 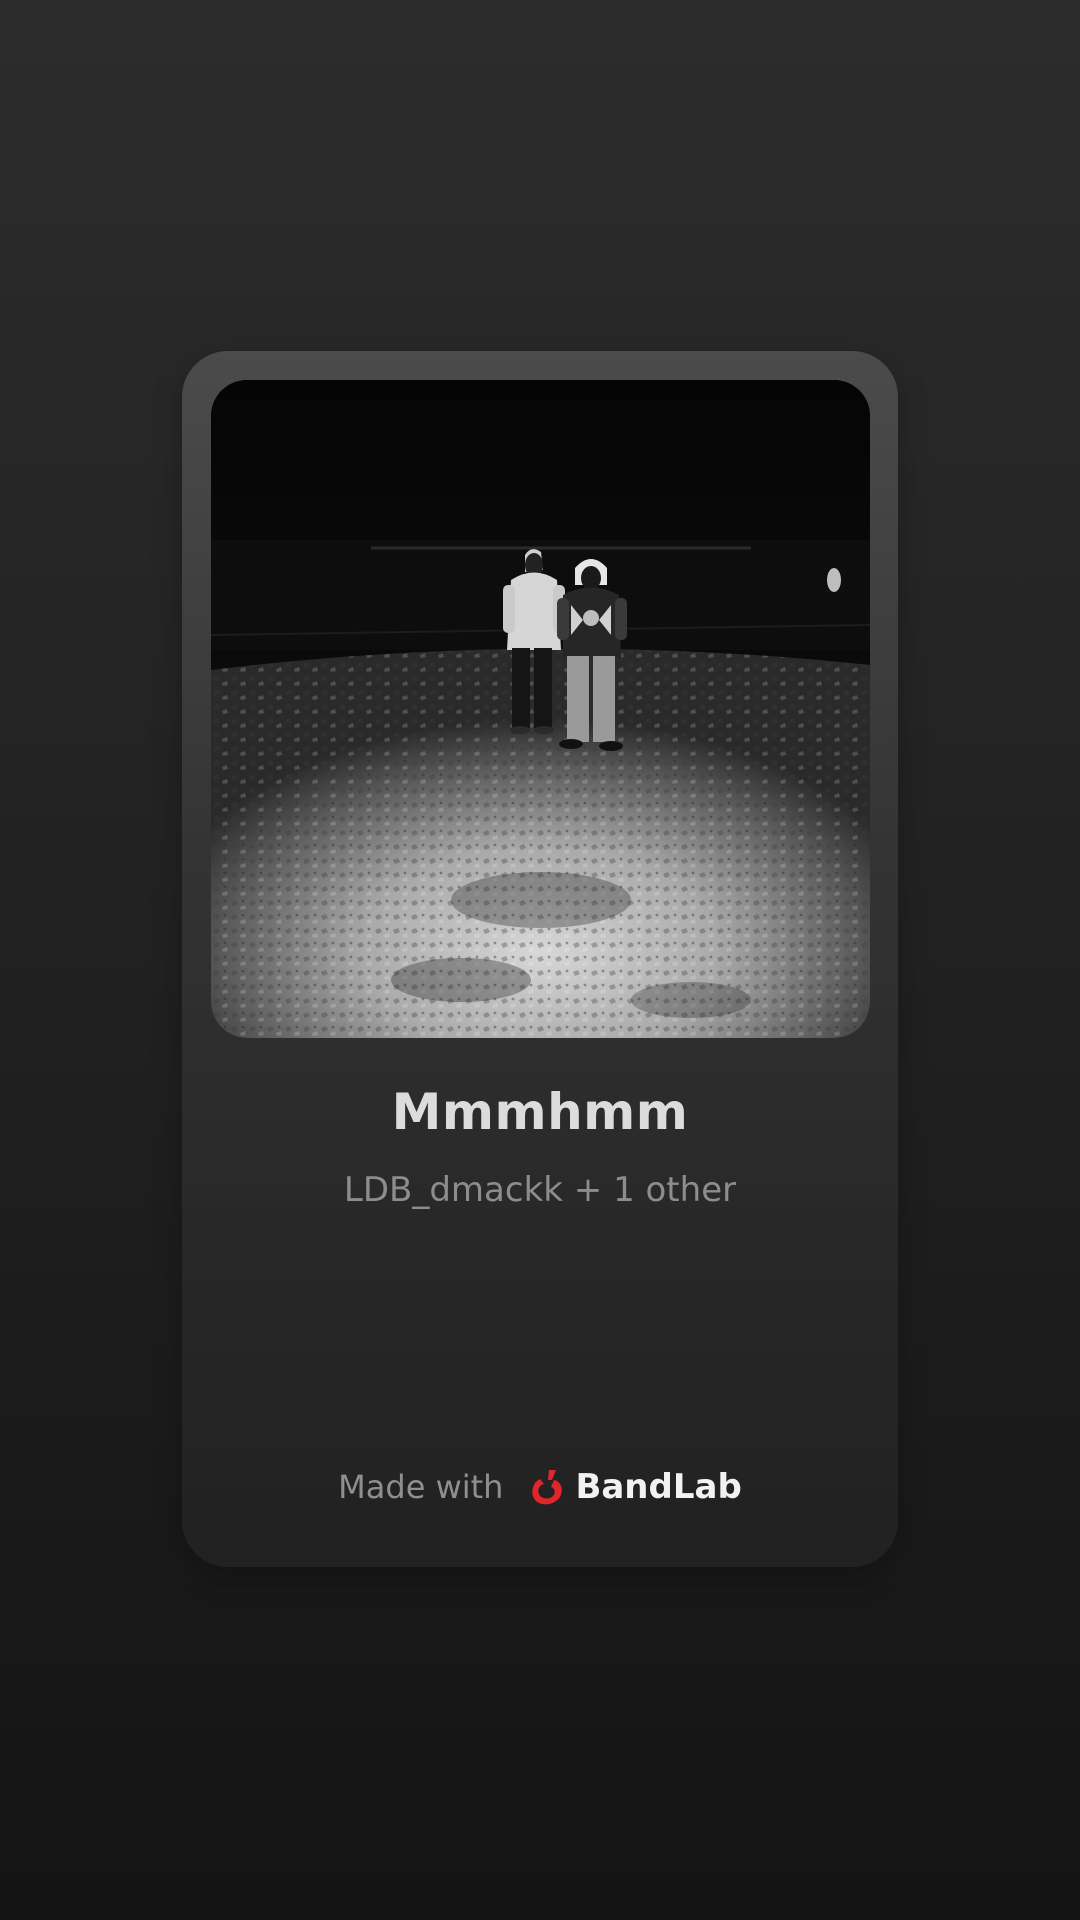 What do you see at coordinates (540, 1112) in the screenshot?
I see `track-title: Mmmhmm` at bounding box center [540, 1112].